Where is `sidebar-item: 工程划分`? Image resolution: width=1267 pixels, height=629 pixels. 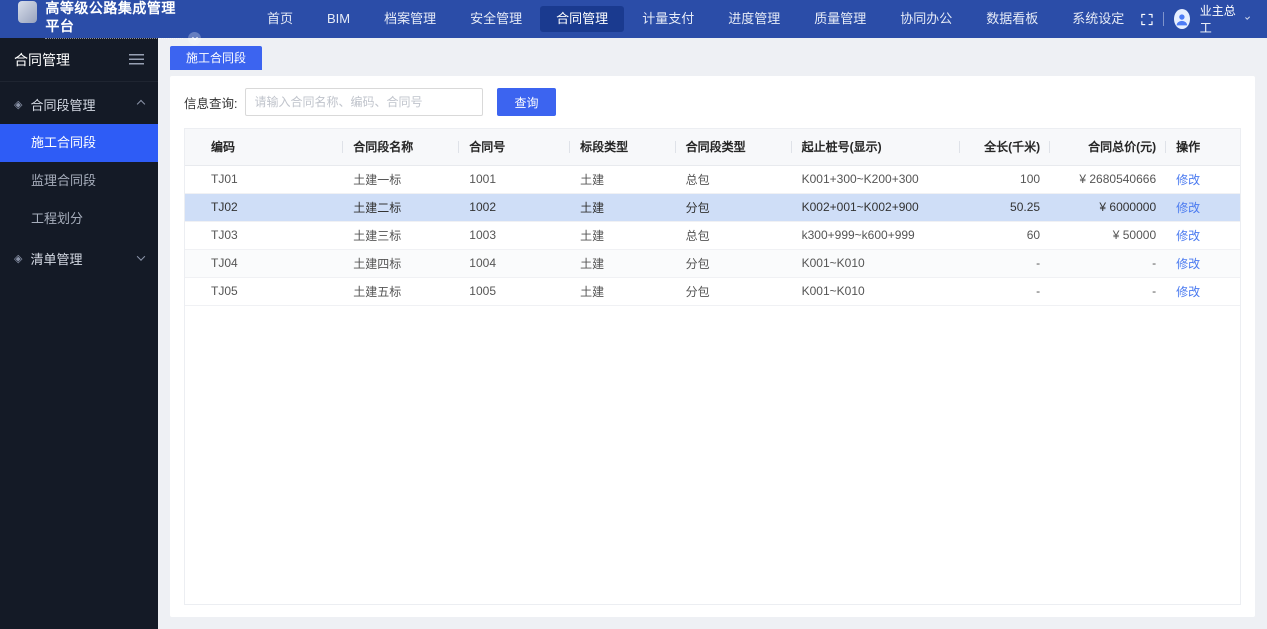 sidebar-item: 工程划分 is located at coordinates (79, 219).